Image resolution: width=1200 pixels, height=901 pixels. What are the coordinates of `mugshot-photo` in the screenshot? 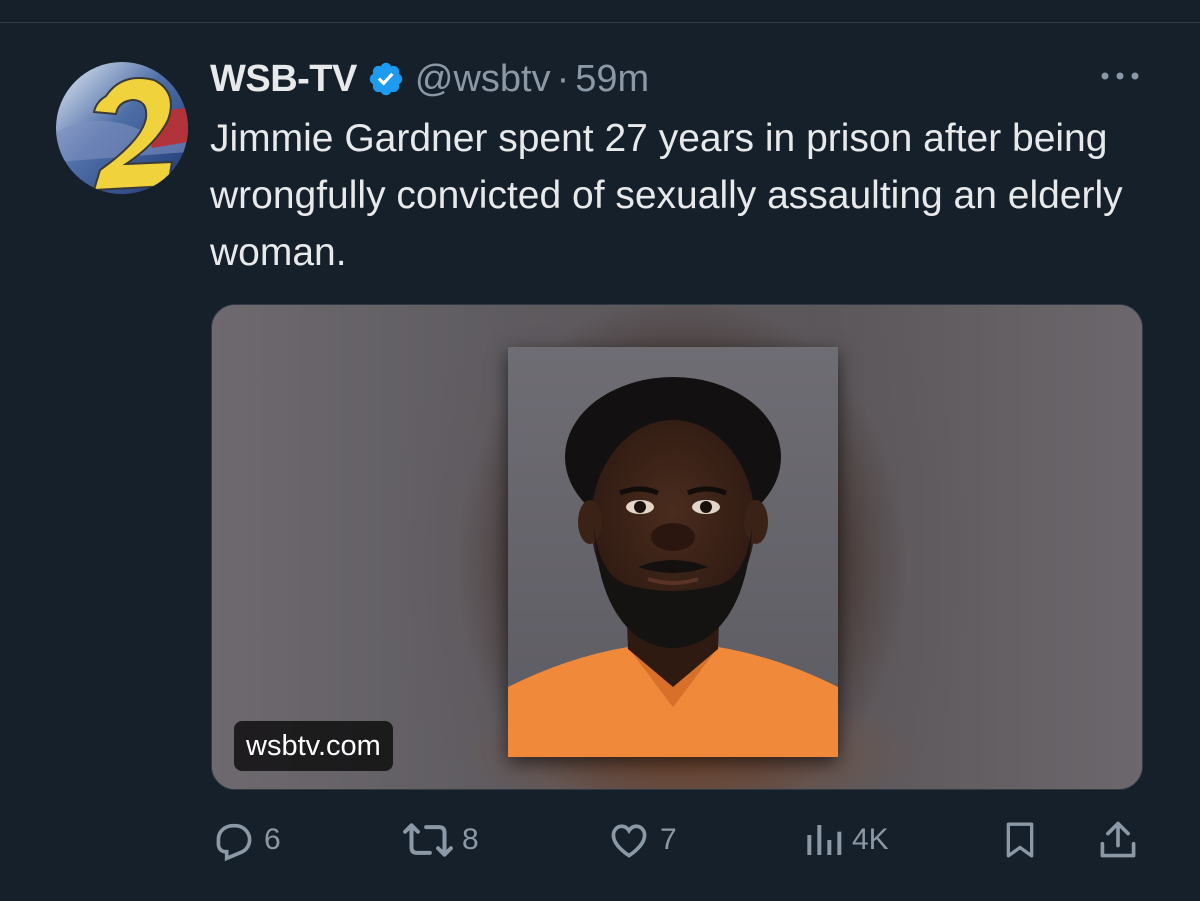 It's located at (673, 552).